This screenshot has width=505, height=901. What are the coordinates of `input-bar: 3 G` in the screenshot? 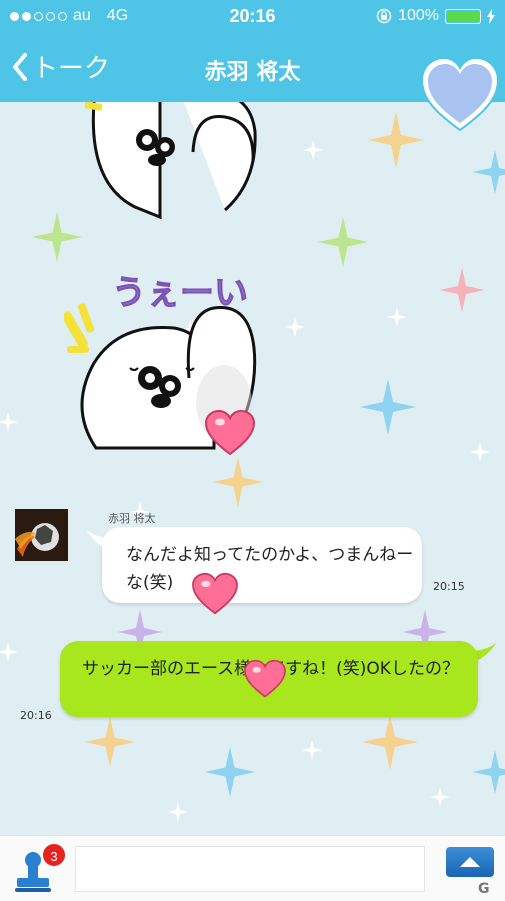 It's located at (252, 868).